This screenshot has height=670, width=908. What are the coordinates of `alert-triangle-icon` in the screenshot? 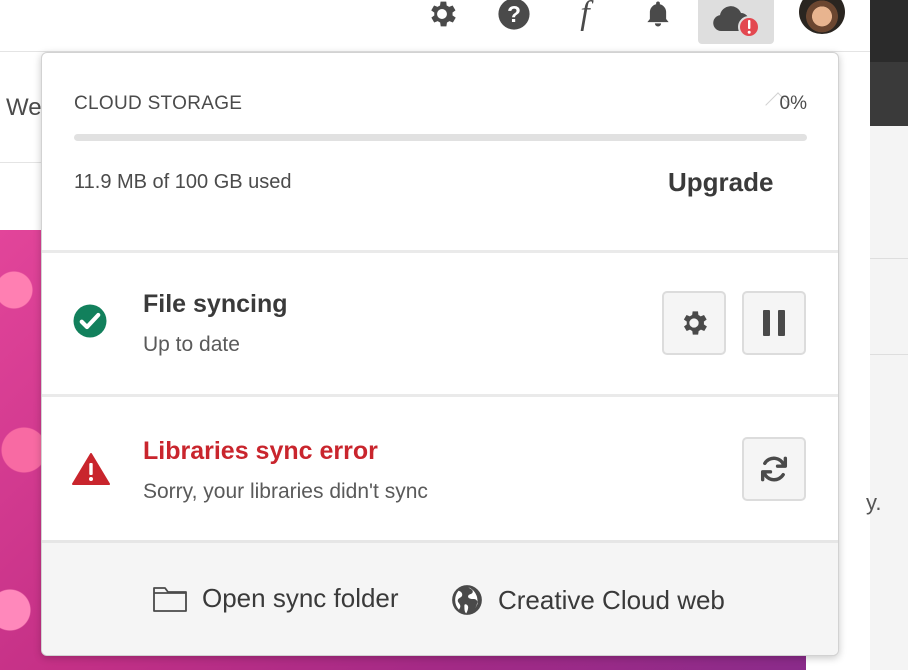 It's located at (91, 471).